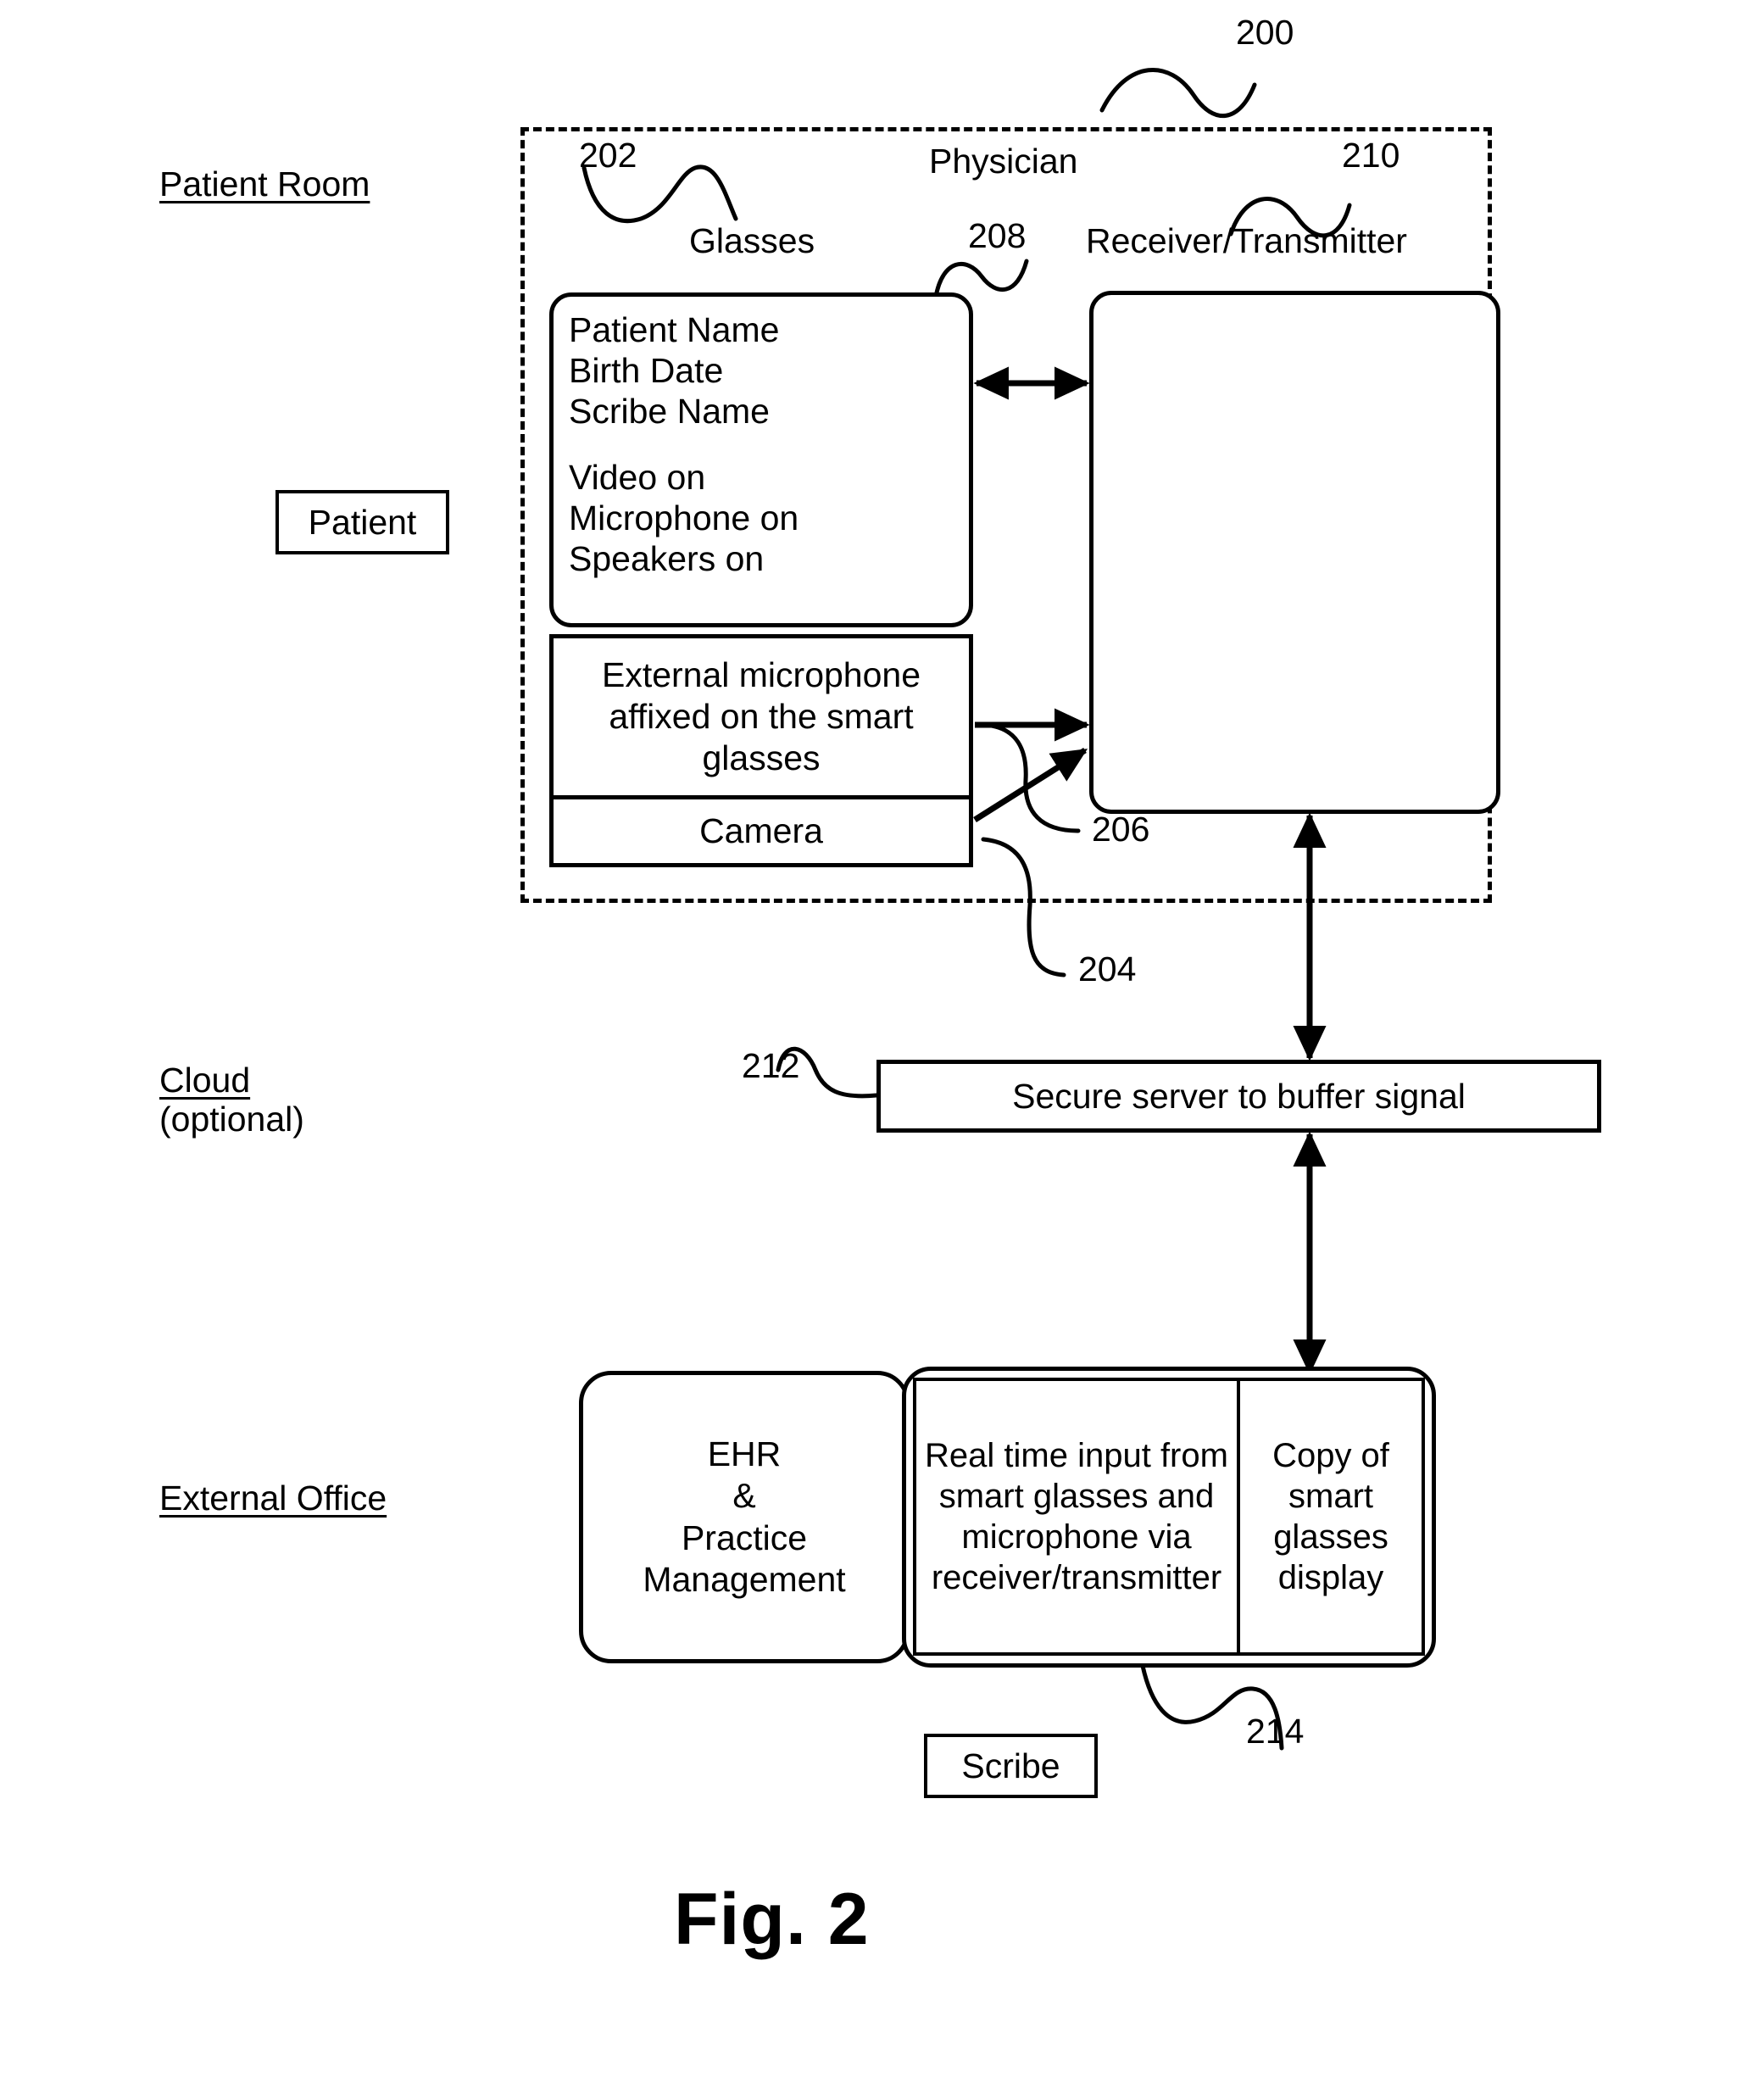 This screenshot has width=1764, height=2094. I want to click on ref-number-204: 204, so click(1107, 969).